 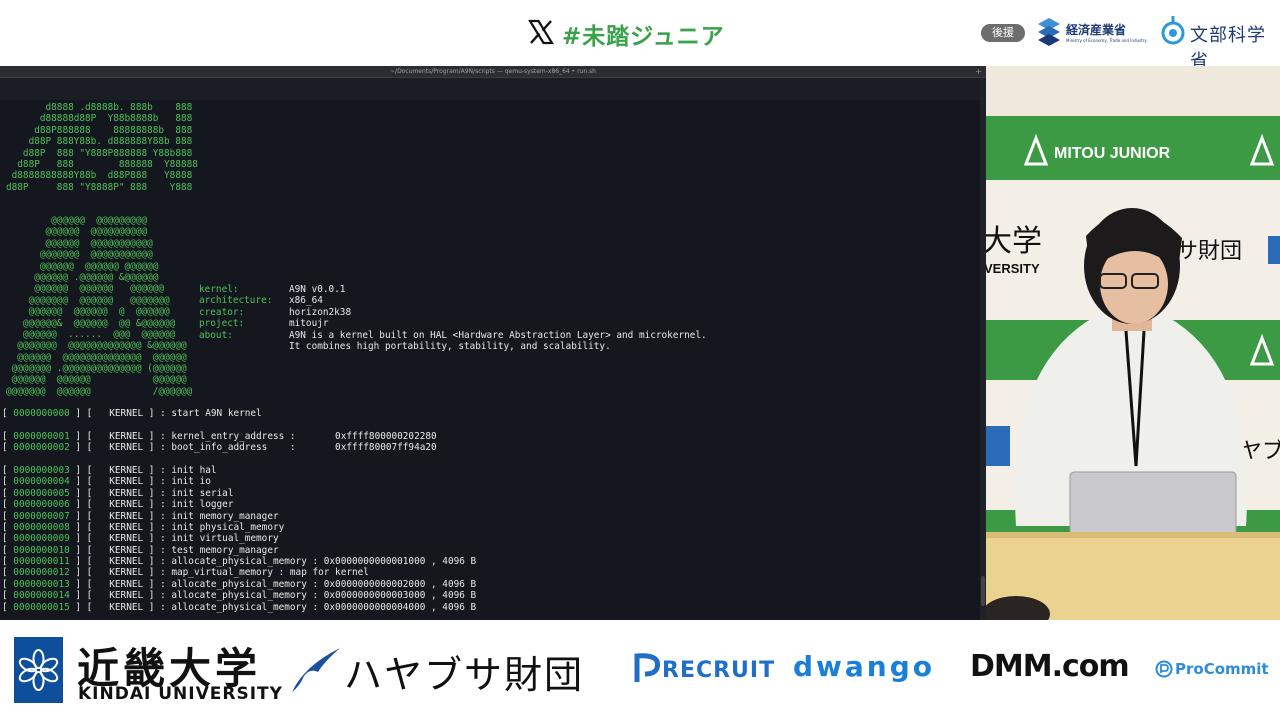 What do you see at coordinates (41, 573) in the screenshot?
I see `log-timestamp: 0000000012` at bounding box center [41, 573].